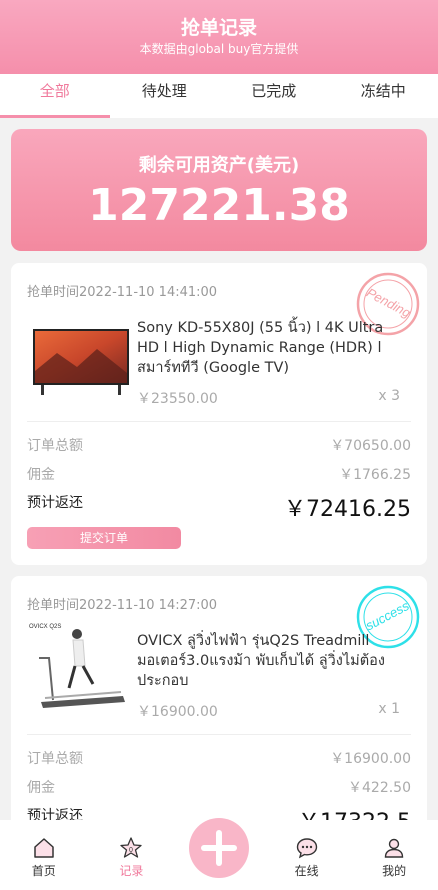  Describe the element at coordinates (347, 509) in the screenshot. I see `expected-return-value: ￥72416.25` at that location.